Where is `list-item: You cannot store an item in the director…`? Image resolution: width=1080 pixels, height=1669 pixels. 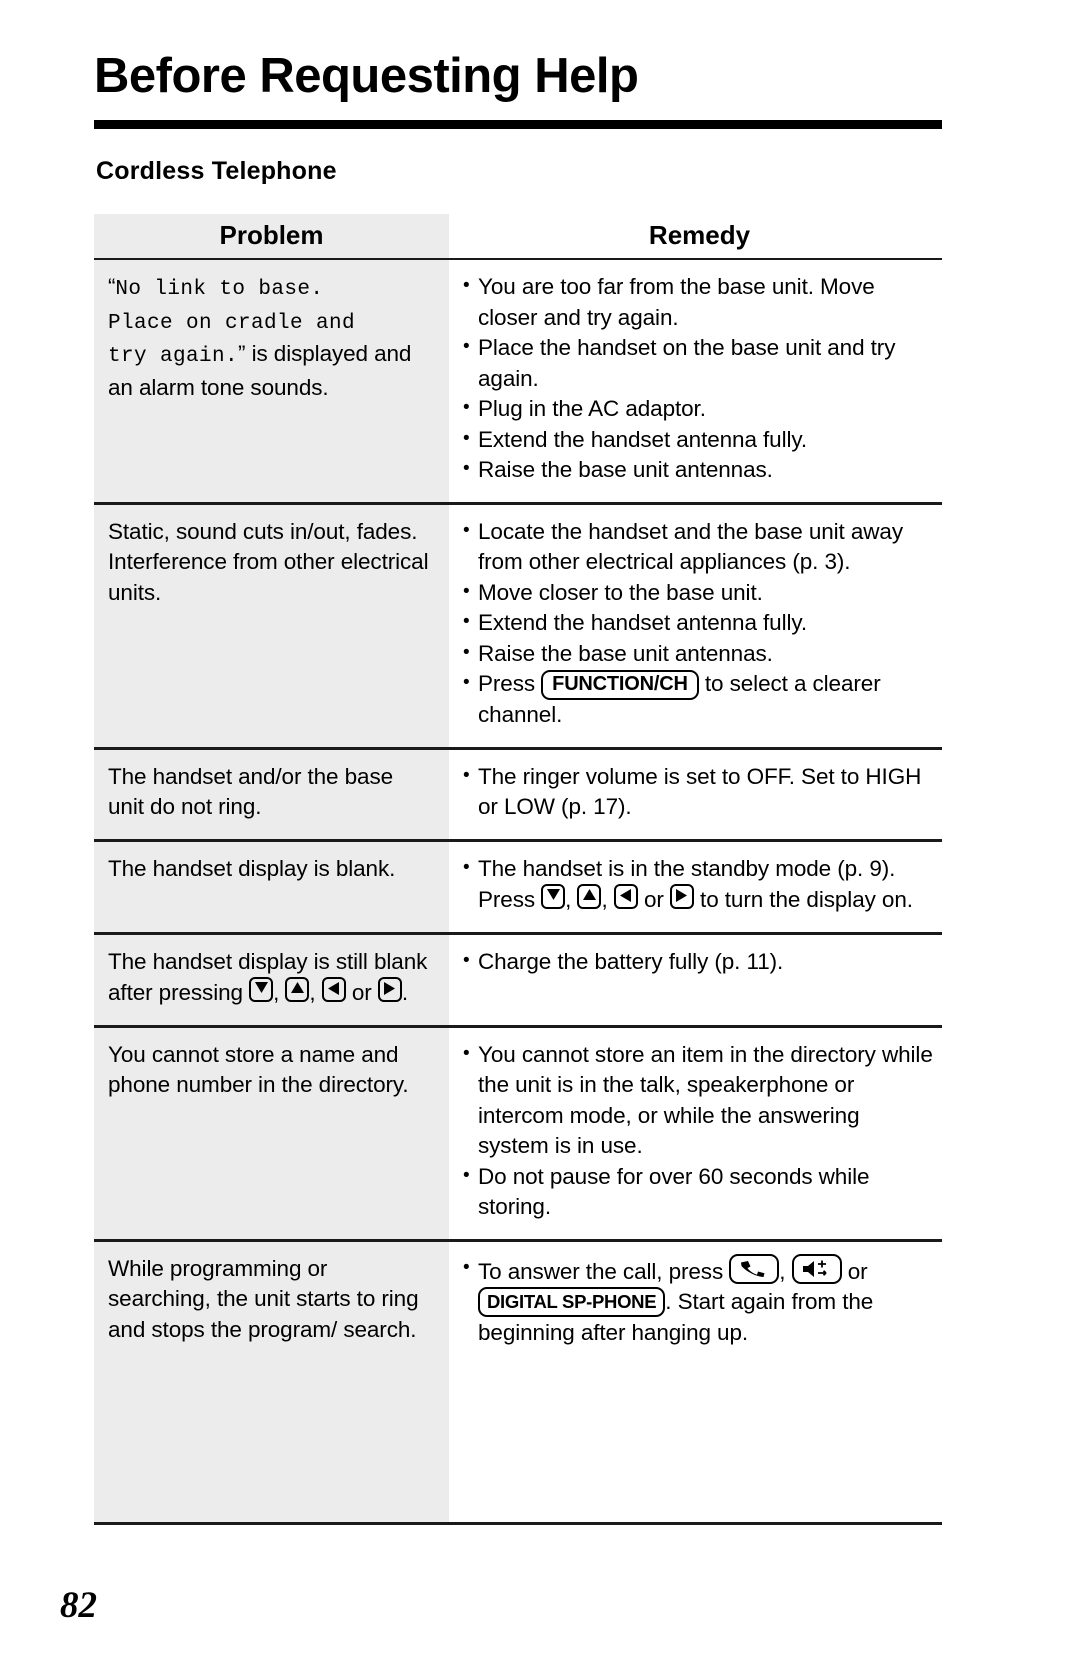
list-item: You cannot store an item in the director… is located at coordinates (699, 1100).